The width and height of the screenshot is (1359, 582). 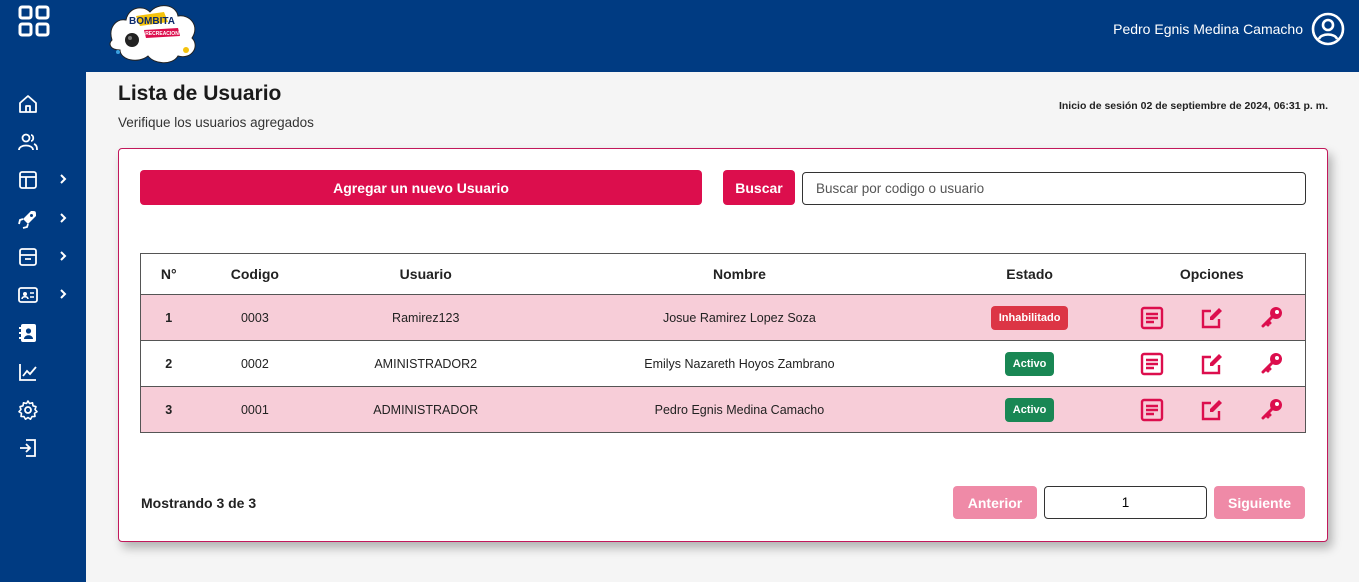 I want to click on archive-icon, so click(x=28, y=257).